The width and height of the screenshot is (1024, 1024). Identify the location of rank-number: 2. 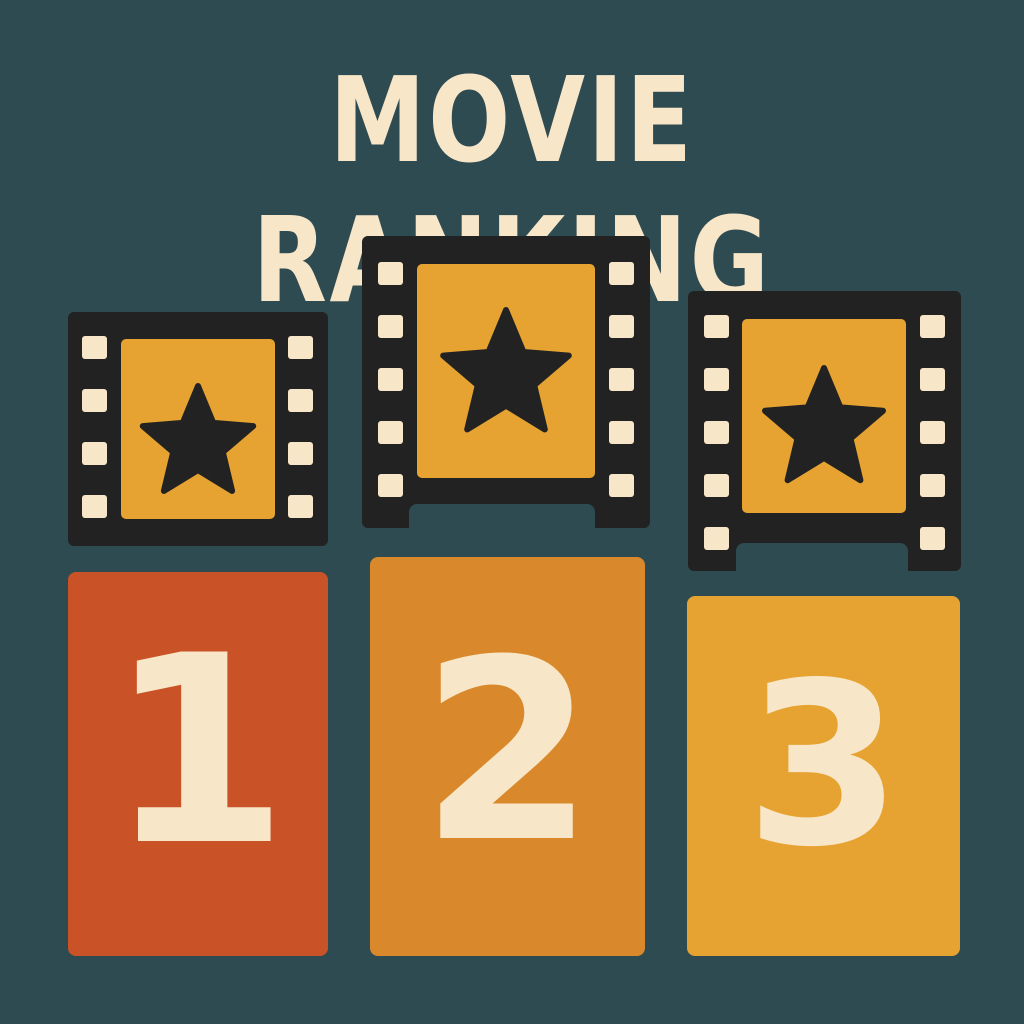
(507, 751).